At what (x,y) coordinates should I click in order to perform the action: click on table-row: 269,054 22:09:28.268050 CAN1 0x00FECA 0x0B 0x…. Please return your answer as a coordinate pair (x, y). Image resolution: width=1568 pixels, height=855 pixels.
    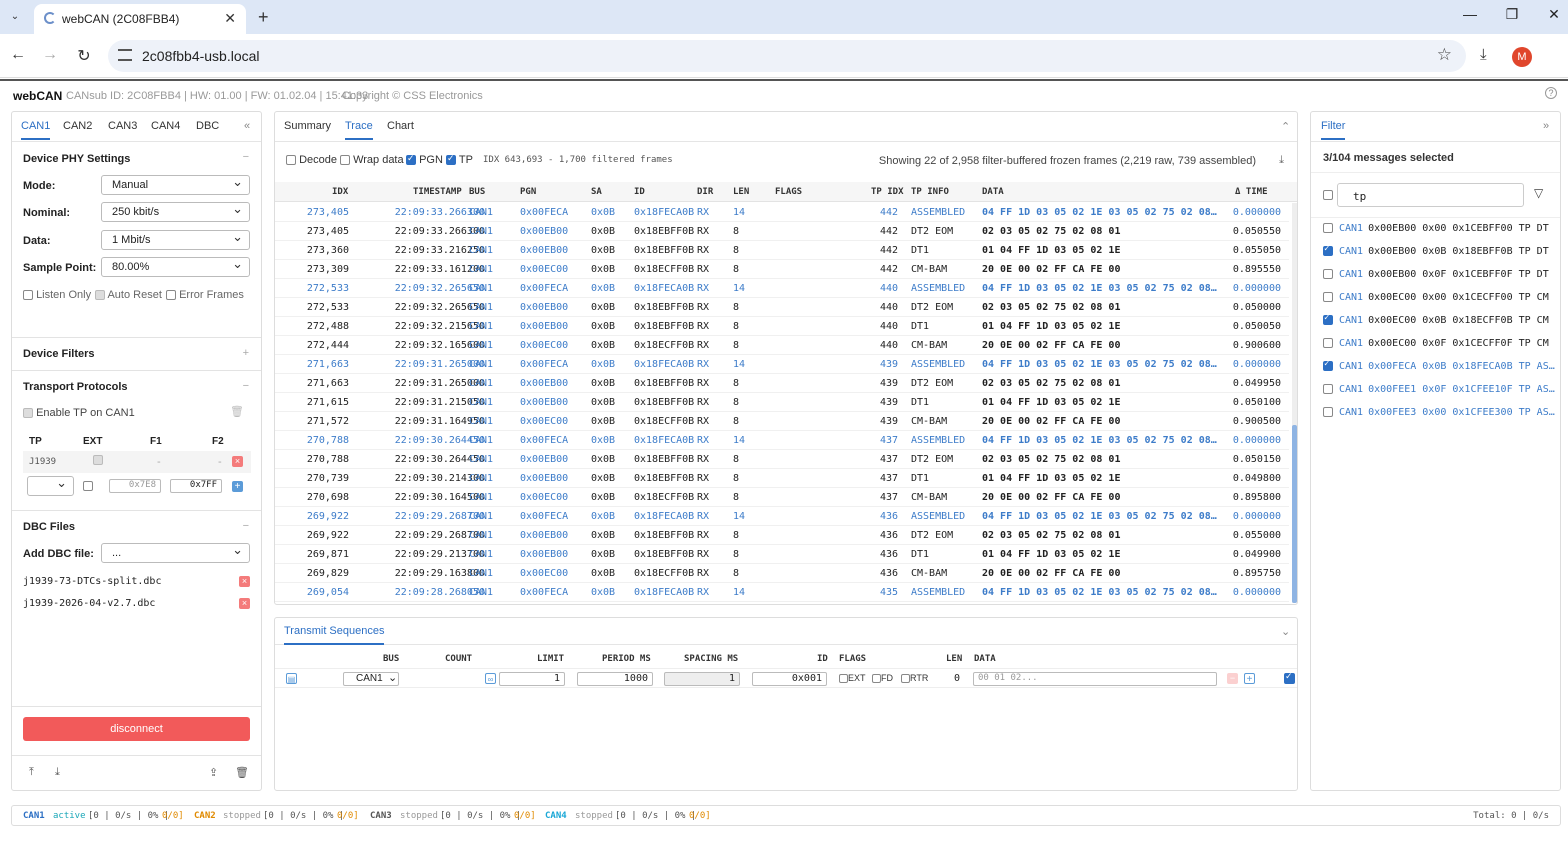
    Looking at the image, I should click on (782, 592).